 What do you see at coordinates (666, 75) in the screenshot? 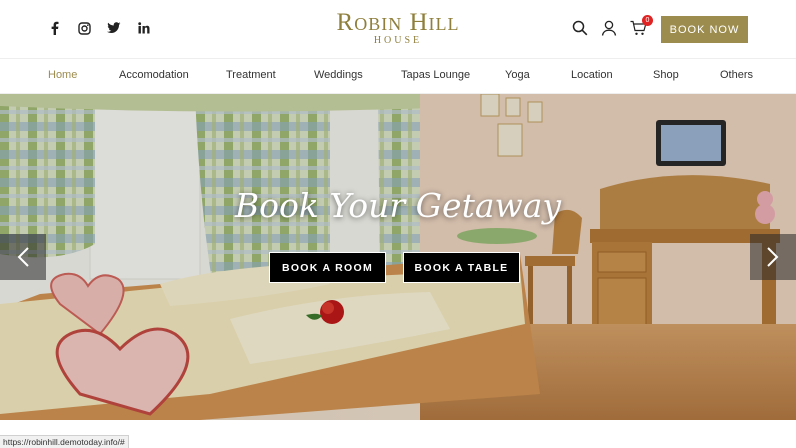
I see `nav-item-shop: Shop` at bounding box center [666, 75].